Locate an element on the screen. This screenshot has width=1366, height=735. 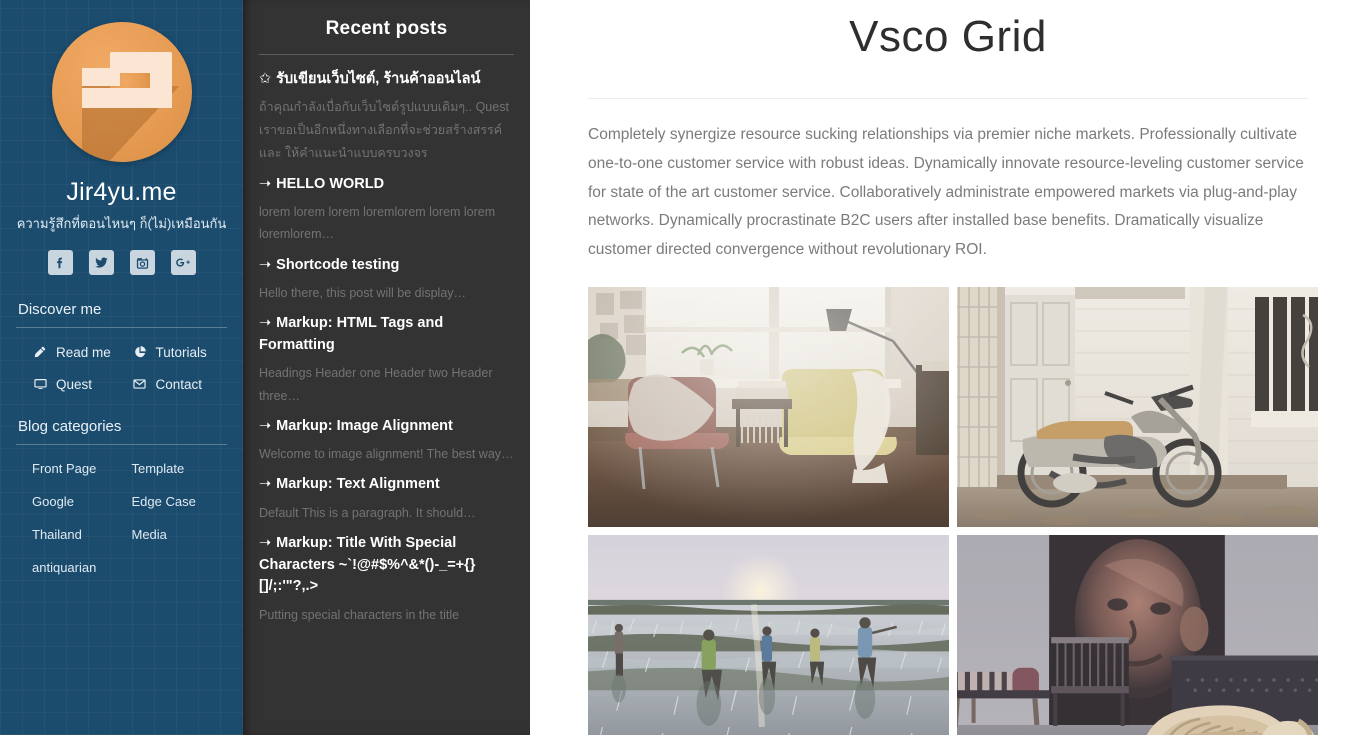
photo-living-room-image is located at coordinates (768, 407).